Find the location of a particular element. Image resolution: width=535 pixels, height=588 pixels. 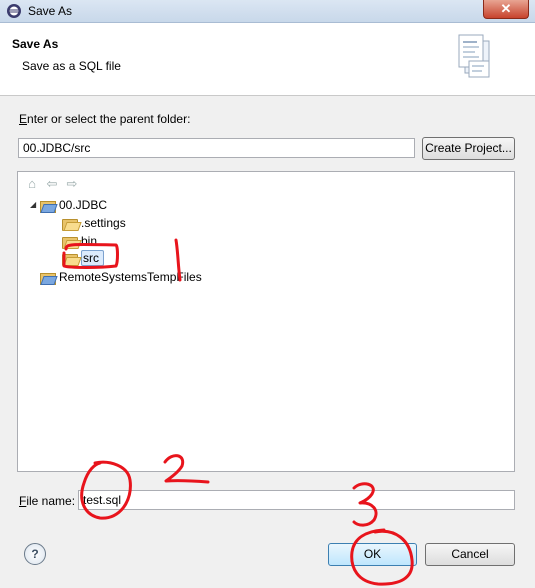

annotation-ok-circle is located at coordinates (382, 557).